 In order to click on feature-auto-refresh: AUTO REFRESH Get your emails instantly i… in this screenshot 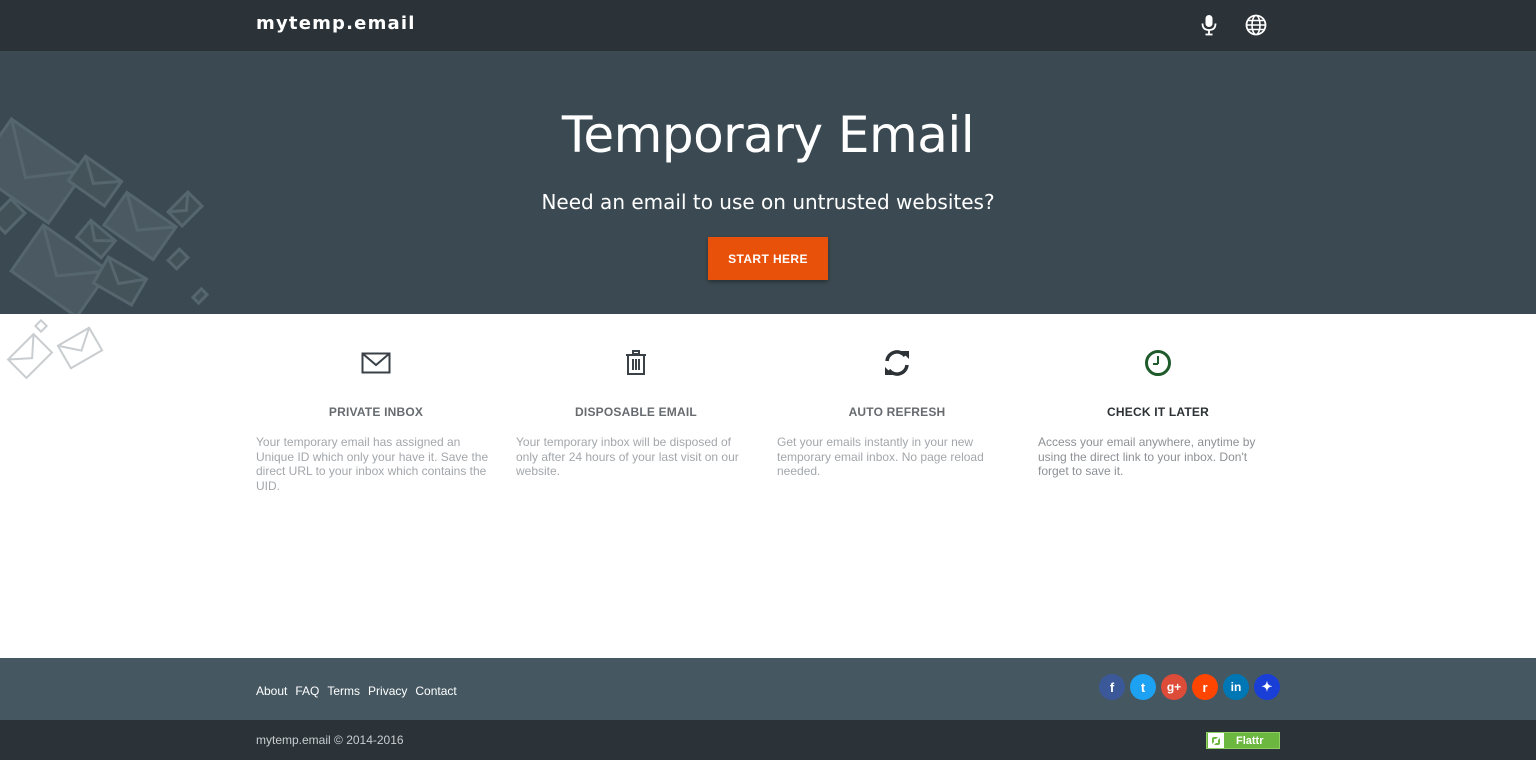, I will do `click(897, 412)`.